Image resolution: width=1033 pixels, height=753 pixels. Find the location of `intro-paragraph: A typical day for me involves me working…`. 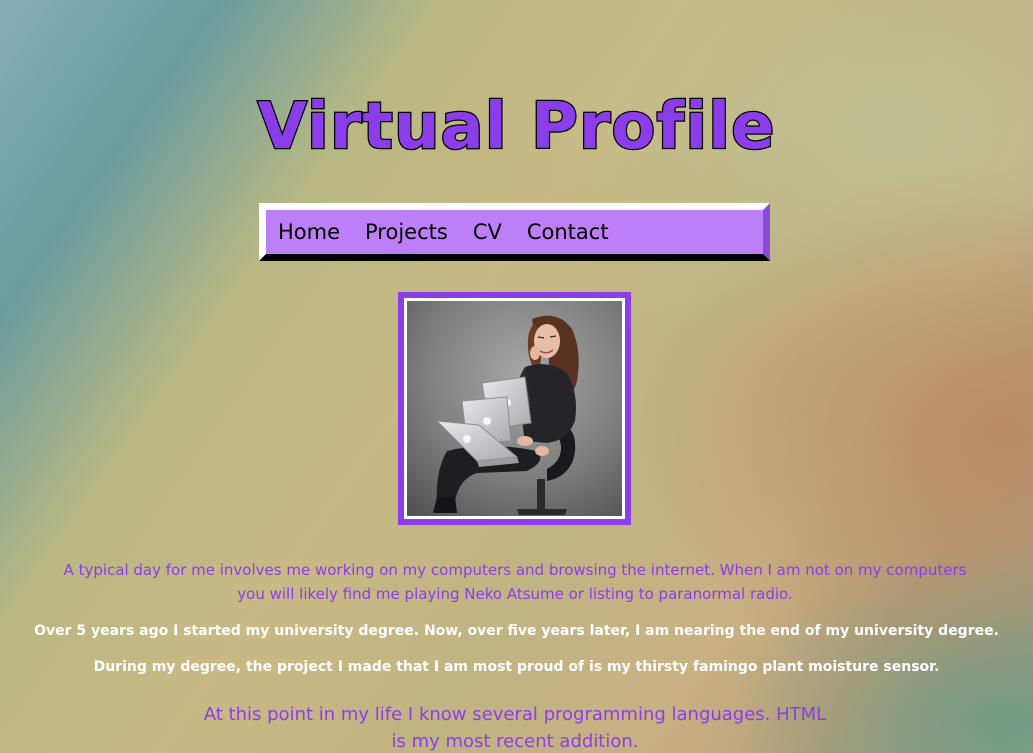

intro-paragraph: A typical day for me involves me working… is located at coordinates (515, 582).